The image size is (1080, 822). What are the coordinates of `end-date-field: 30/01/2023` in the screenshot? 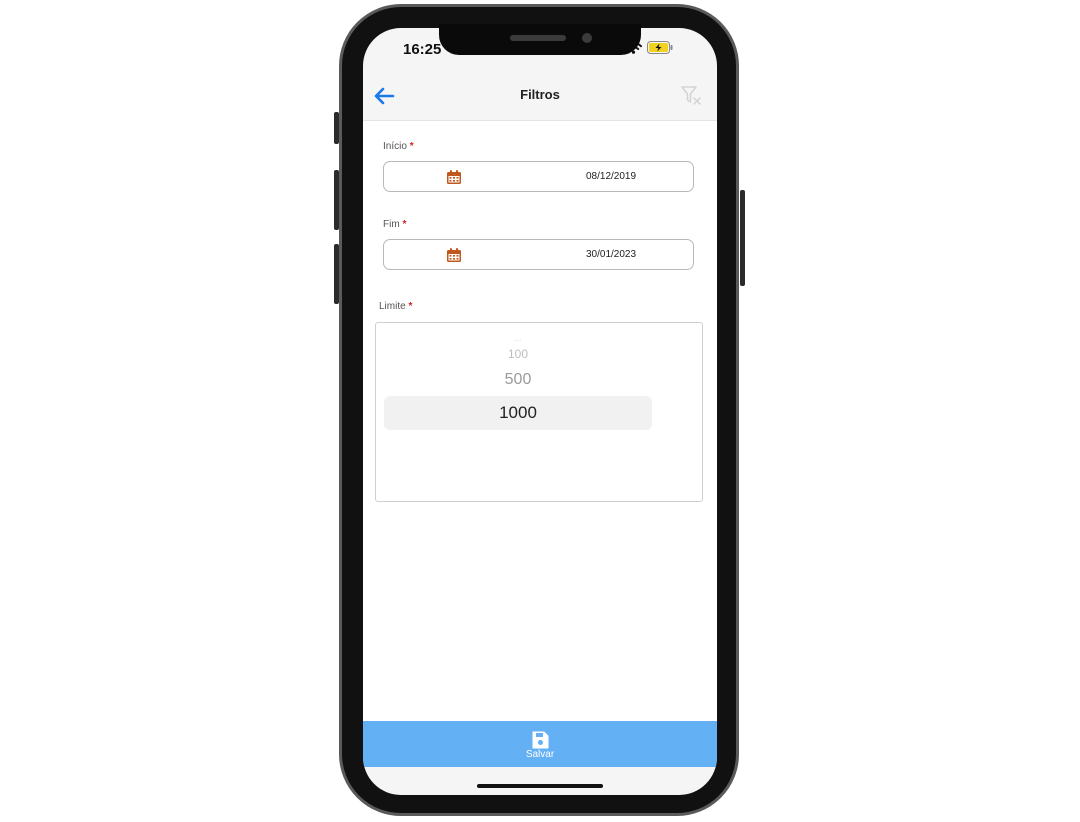 It's located at (538, 254).